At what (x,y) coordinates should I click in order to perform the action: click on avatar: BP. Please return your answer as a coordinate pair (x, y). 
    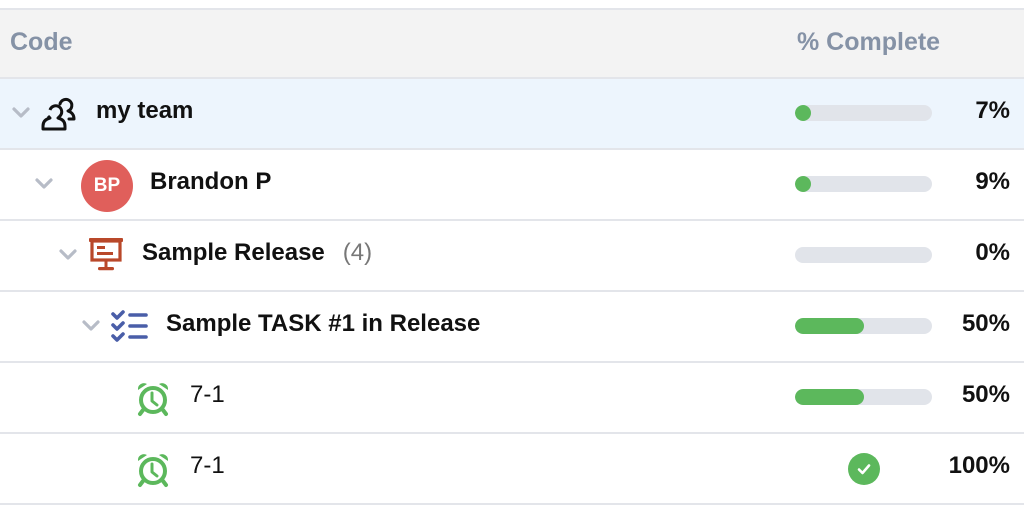
    Looking at the image, I should click on (107, 186).